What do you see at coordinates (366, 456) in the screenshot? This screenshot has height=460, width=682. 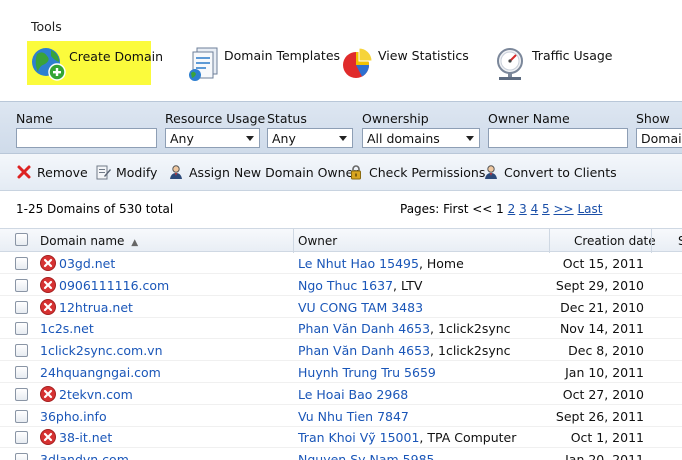 I see `owner-link: Nguyen Sy Nam 5985` at bounding box center [366, 456].